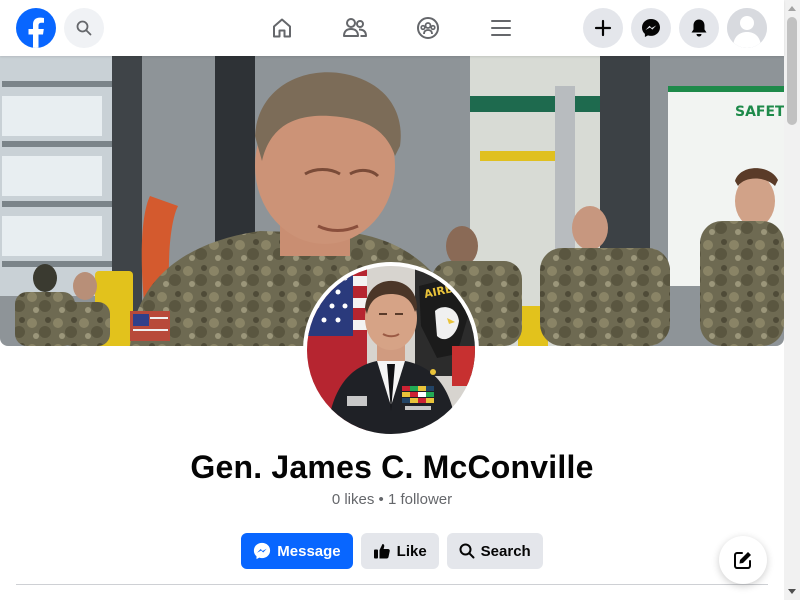  I want to click on search-button, so click(84, 28).